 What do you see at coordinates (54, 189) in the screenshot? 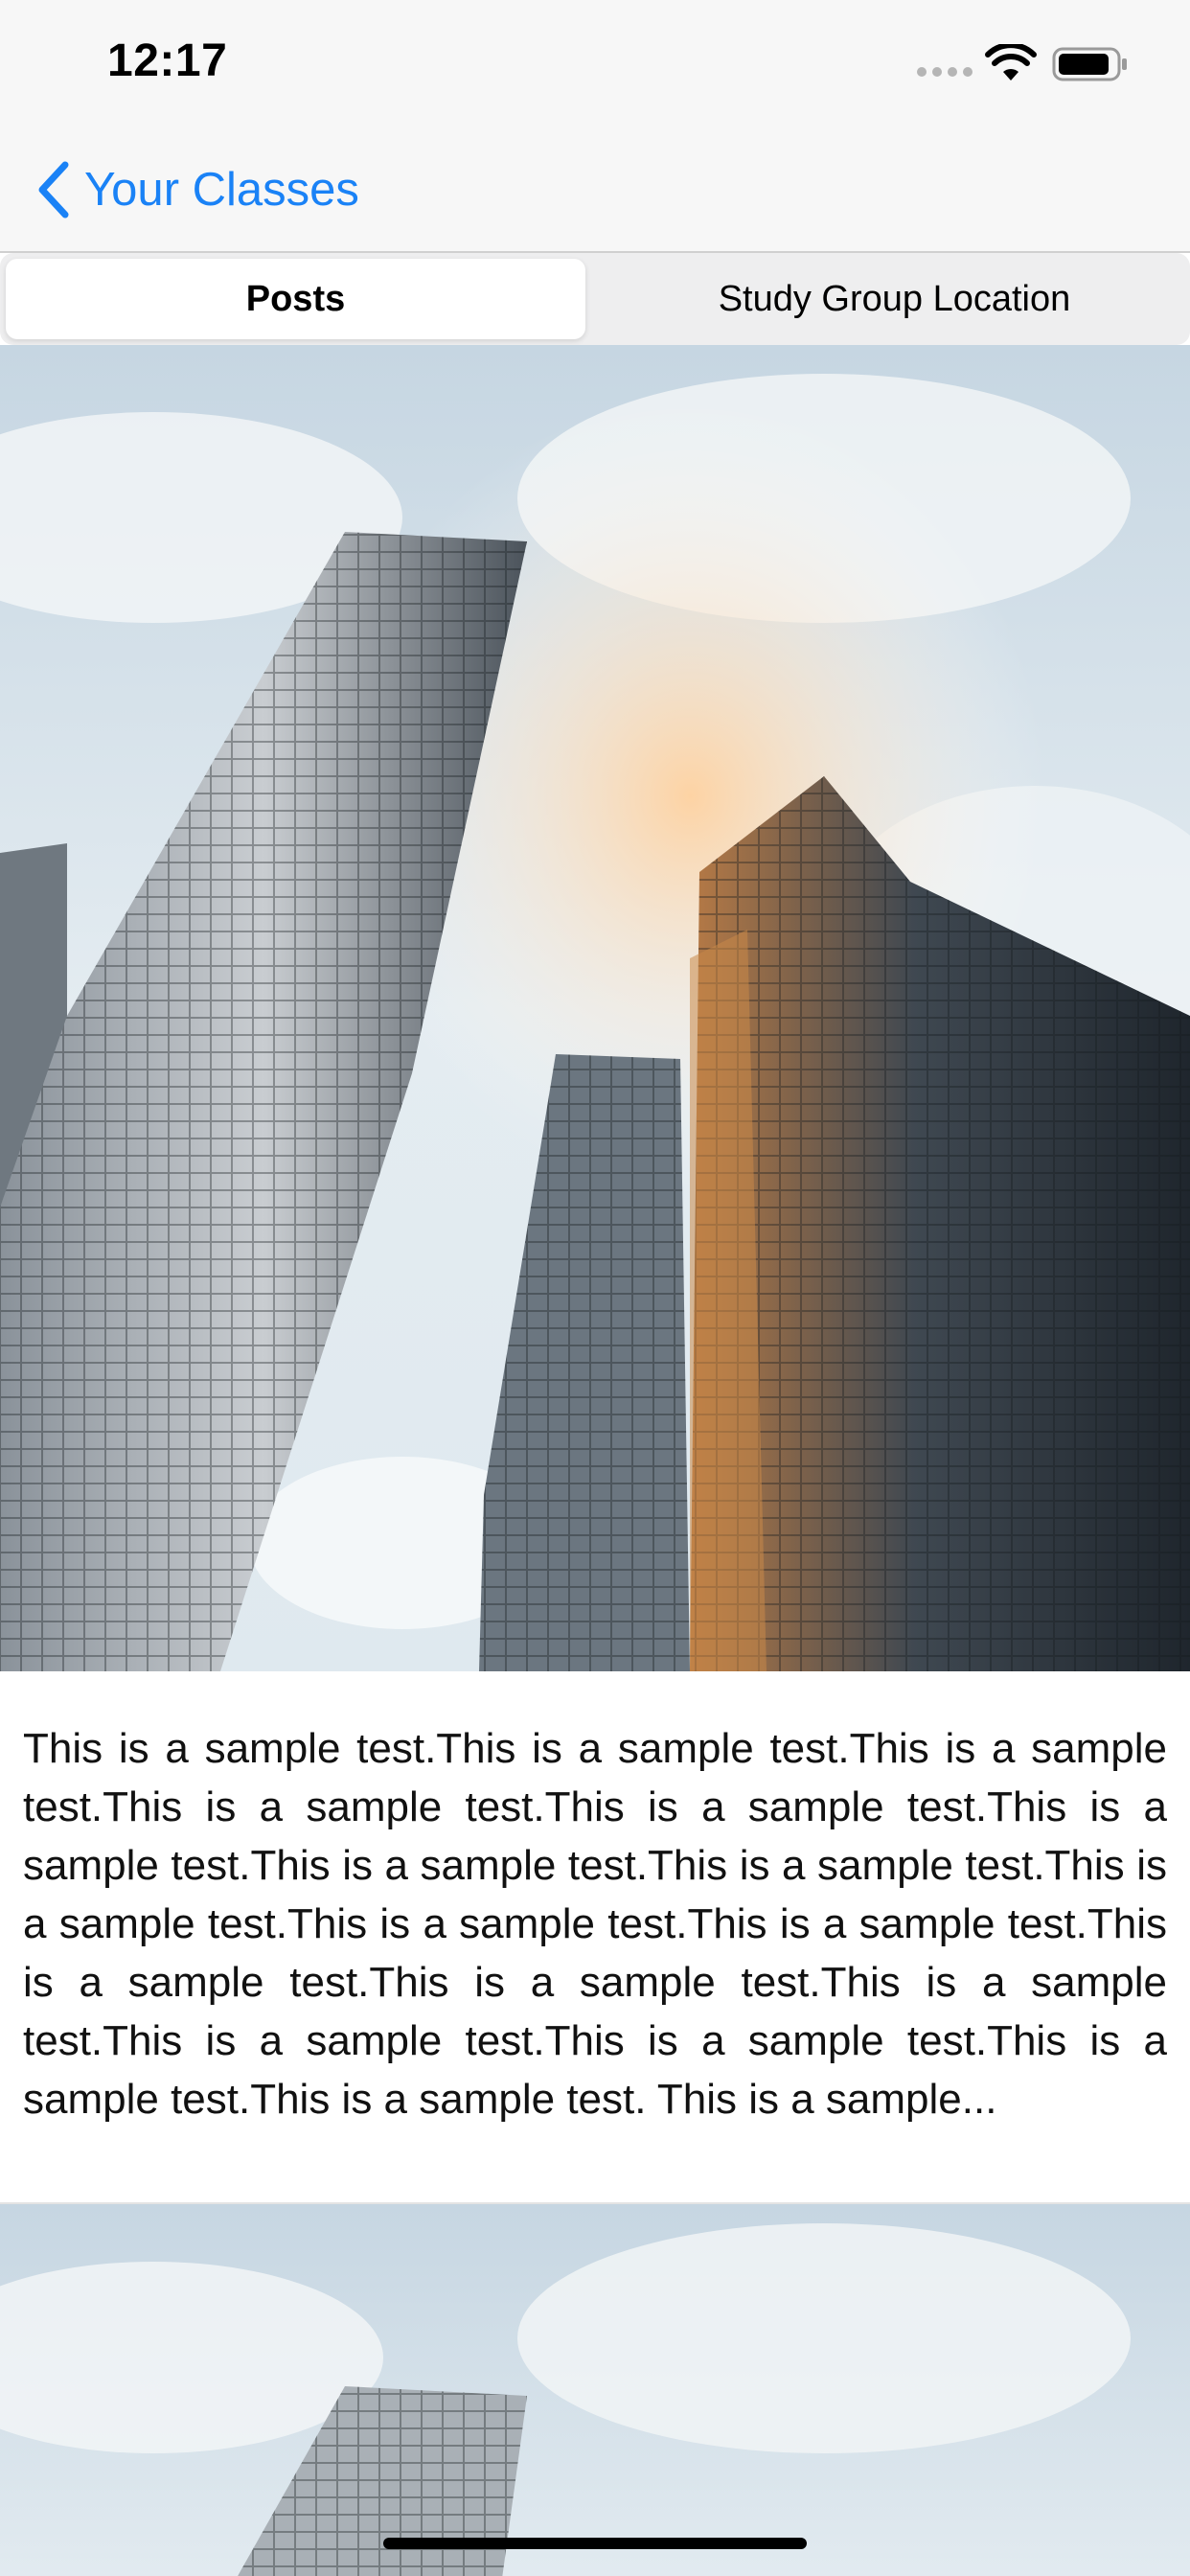
I see `chevron-left-icon` at bounding box center [54, 189].